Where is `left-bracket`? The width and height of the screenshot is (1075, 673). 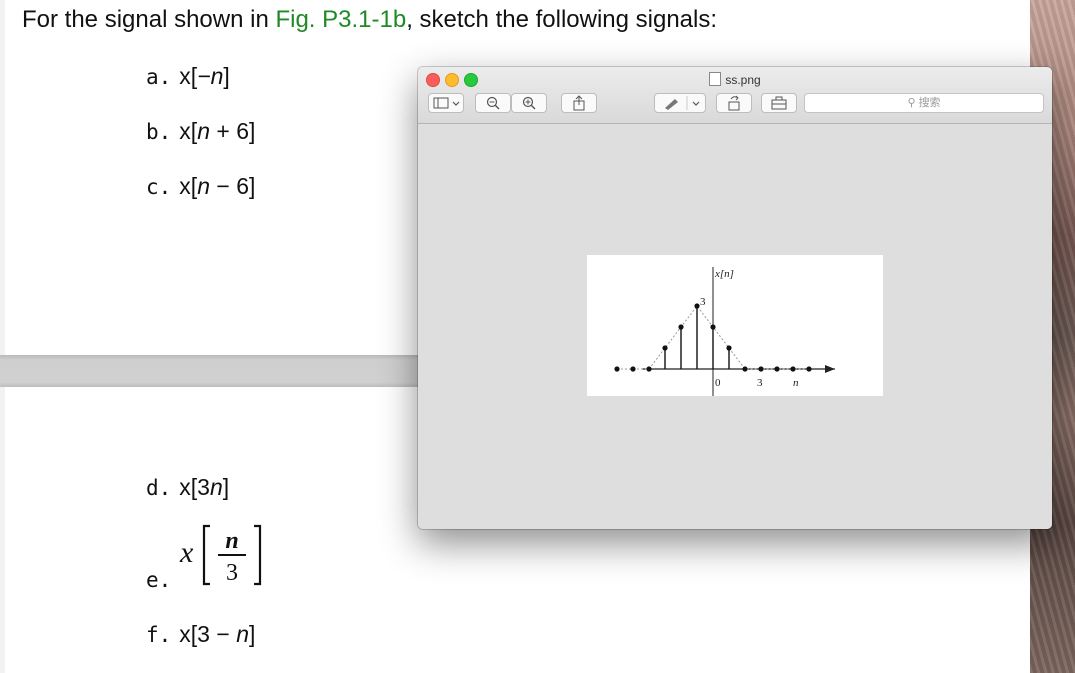
left-bracket is located at coordinates (206, 555).